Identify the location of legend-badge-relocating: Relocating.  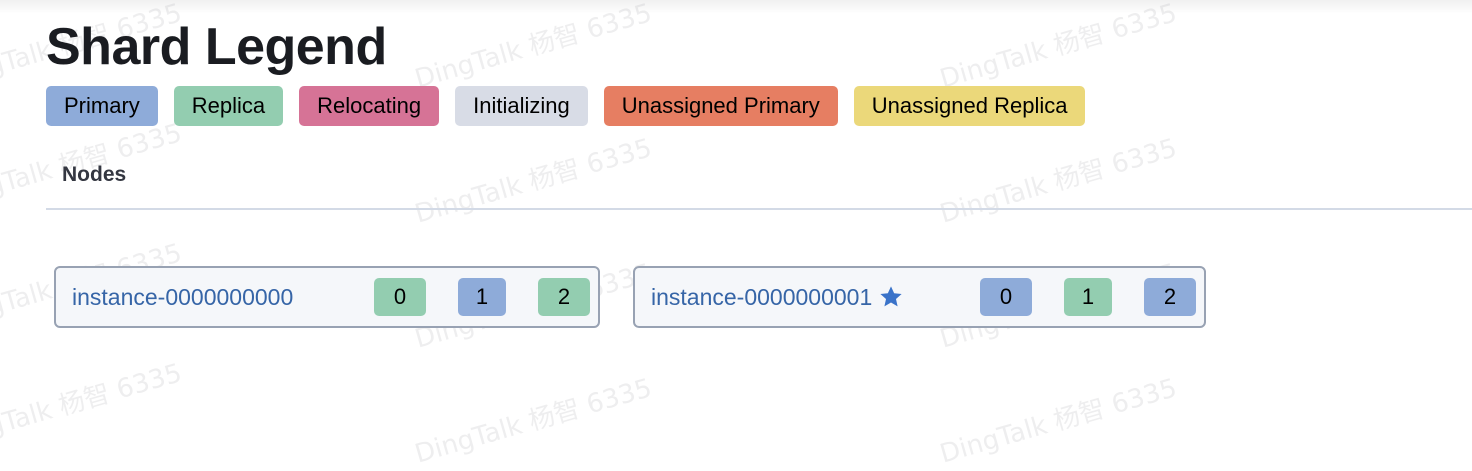
(369, 106).